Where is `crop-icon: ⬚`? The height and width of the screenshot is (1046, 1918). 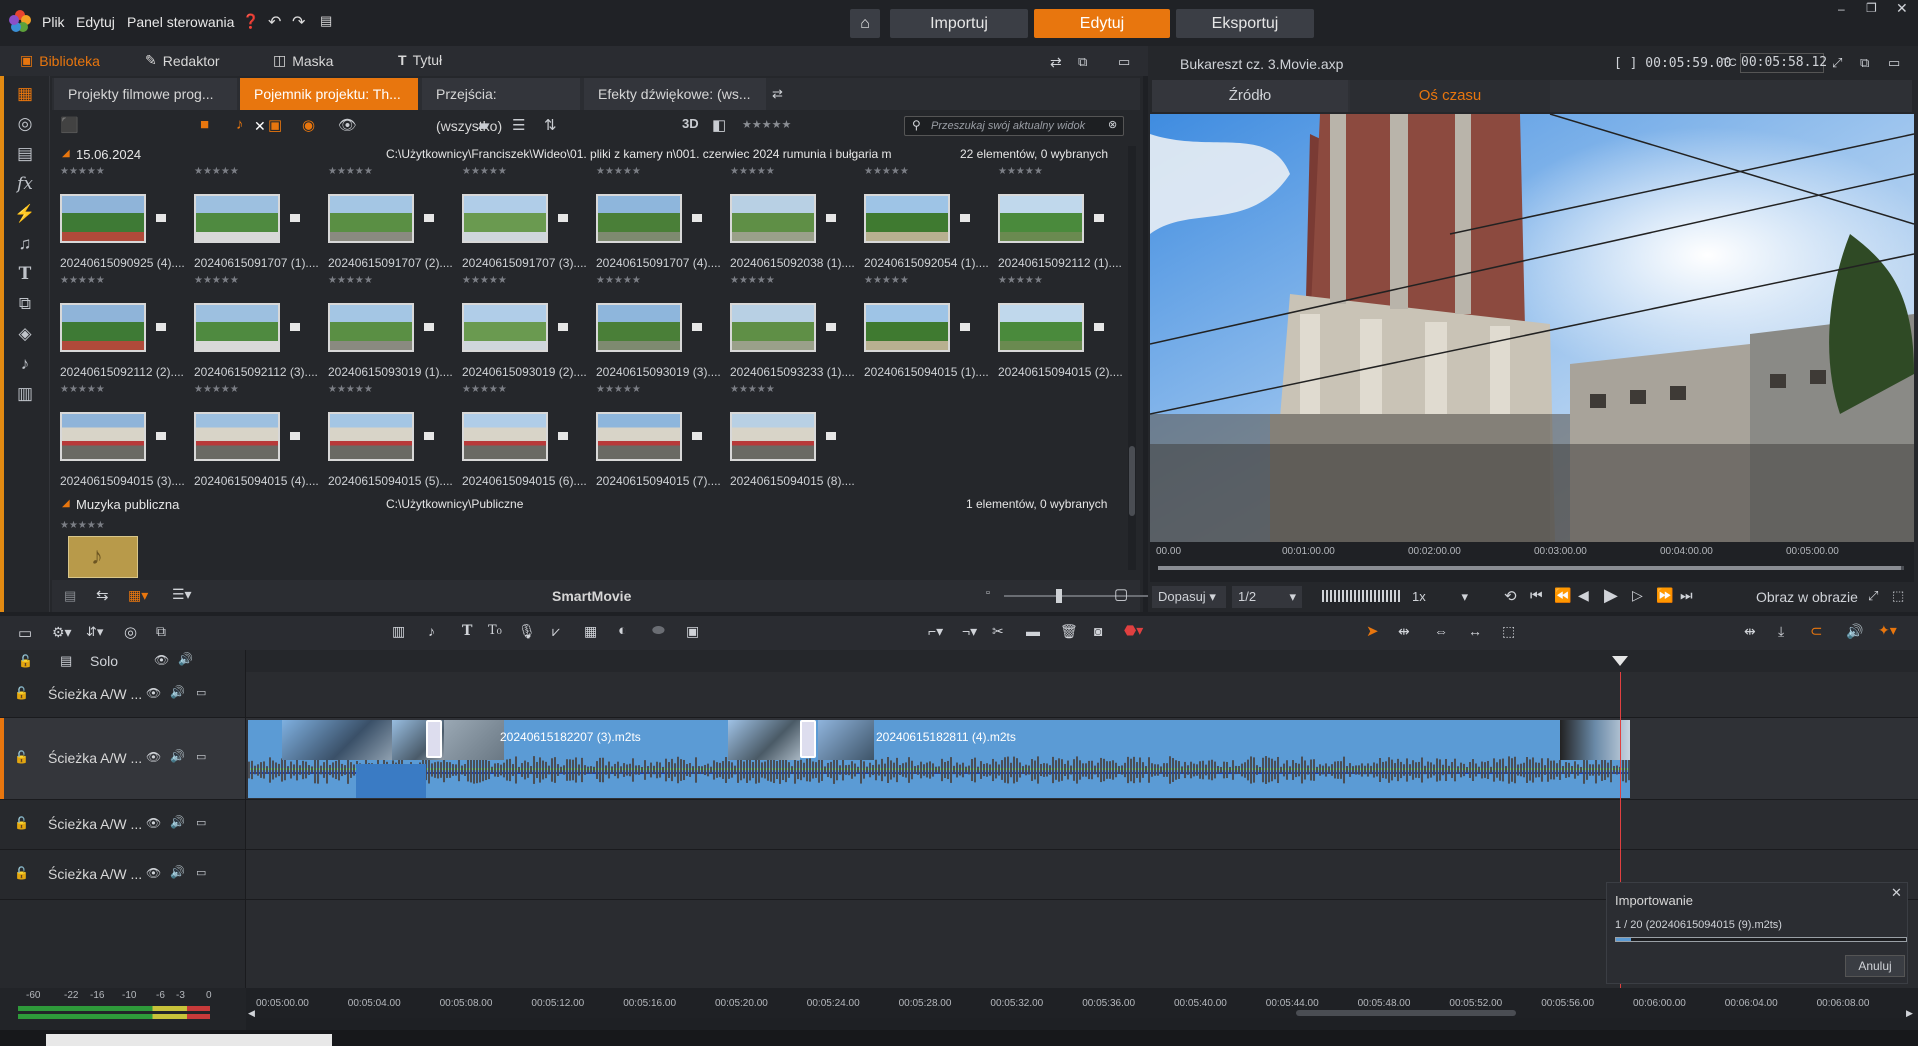
crop-icon: ⬚ is located at coordinates (1898, 596).